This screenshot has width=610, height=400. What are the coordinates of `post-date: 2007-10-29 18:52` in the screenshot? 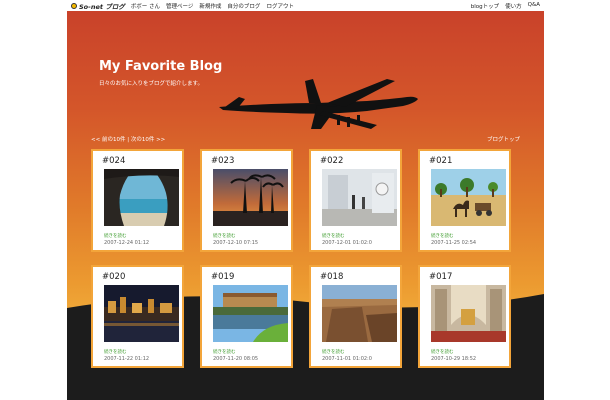 It's located at (454, 359).